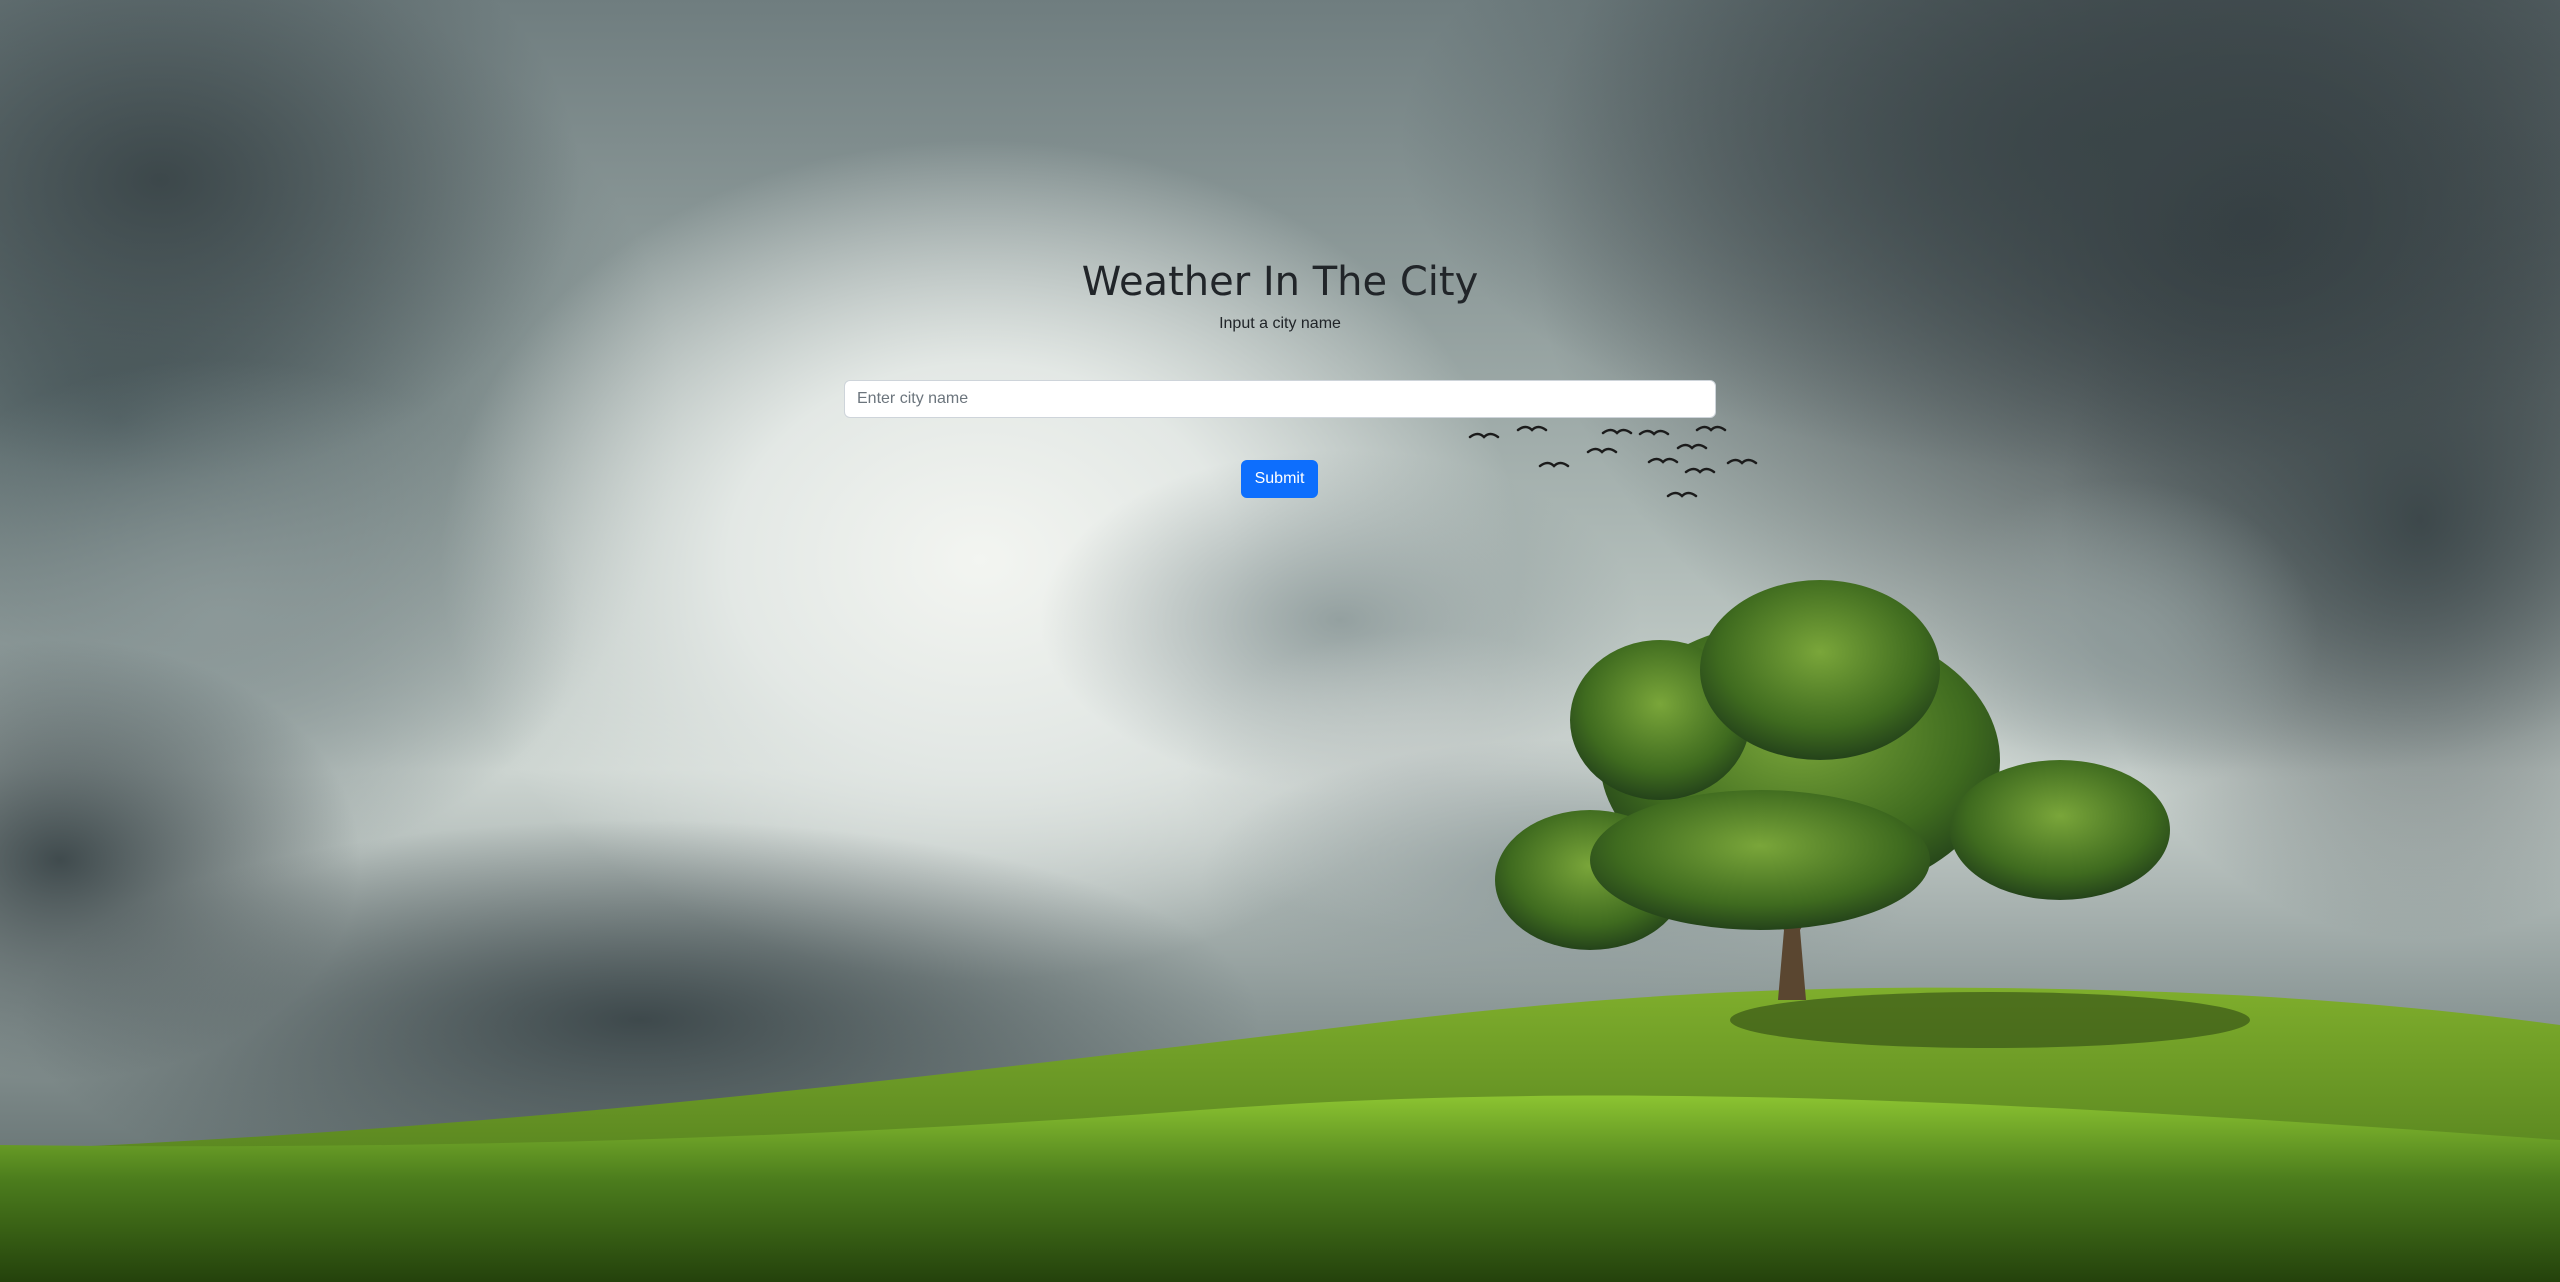 This screenshot has width=2560, height=1282. I want to click on submit-button: Submit, so click(1279, 479).